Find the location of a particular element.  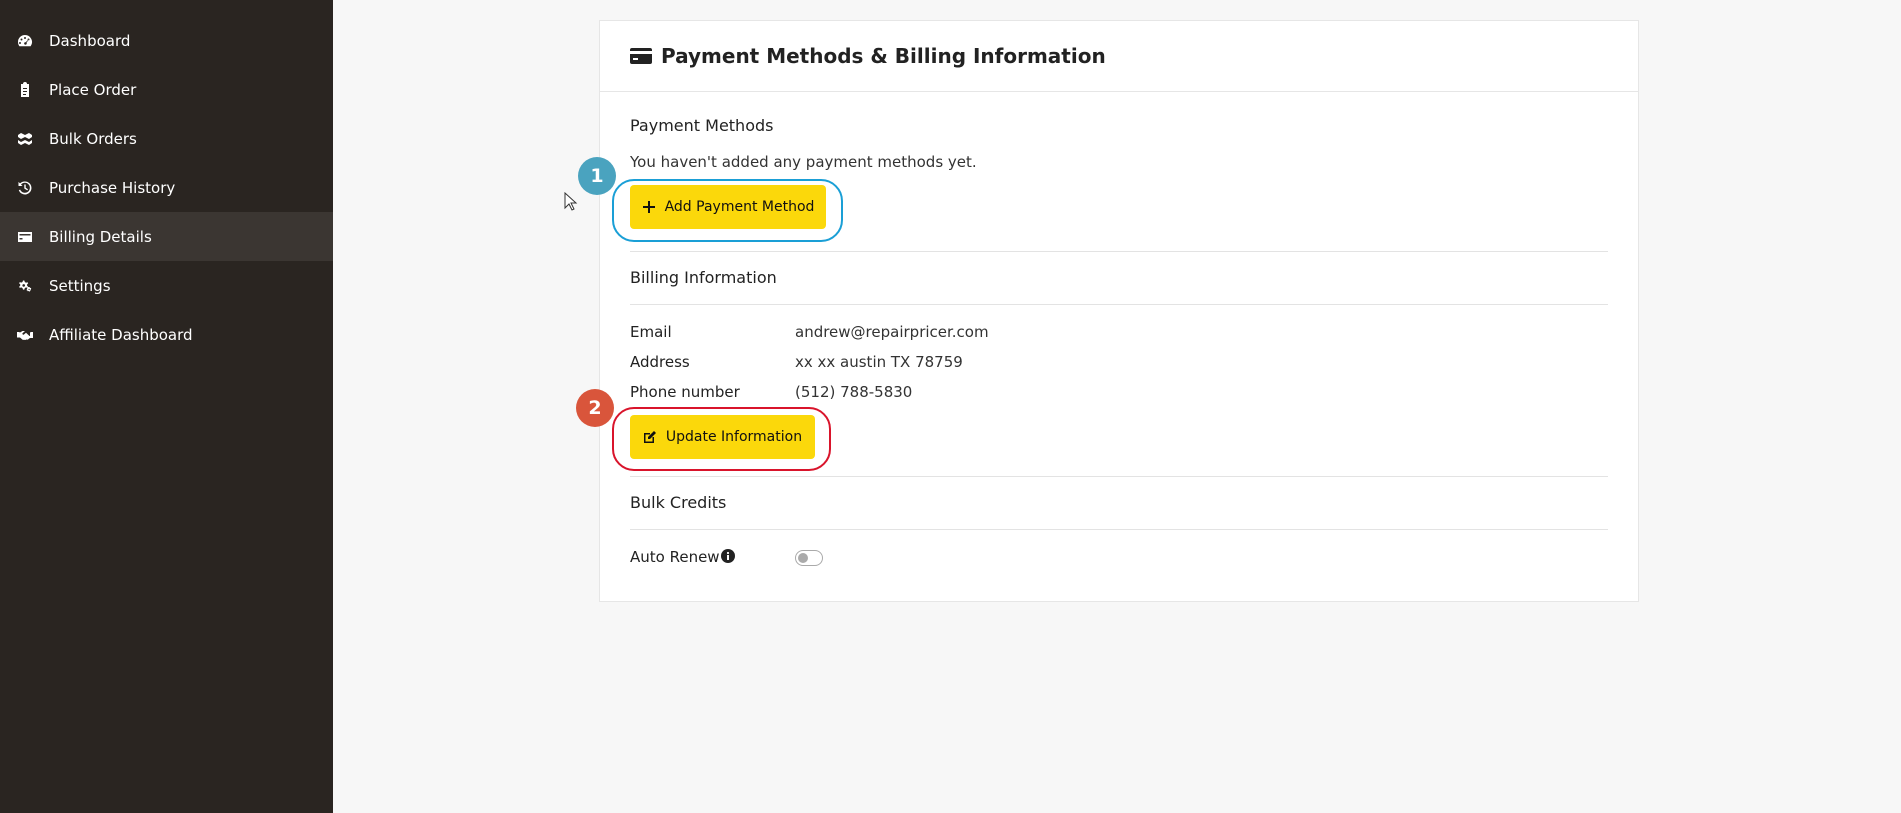

phone-label: Phone number is located at coordinates (685, 392).